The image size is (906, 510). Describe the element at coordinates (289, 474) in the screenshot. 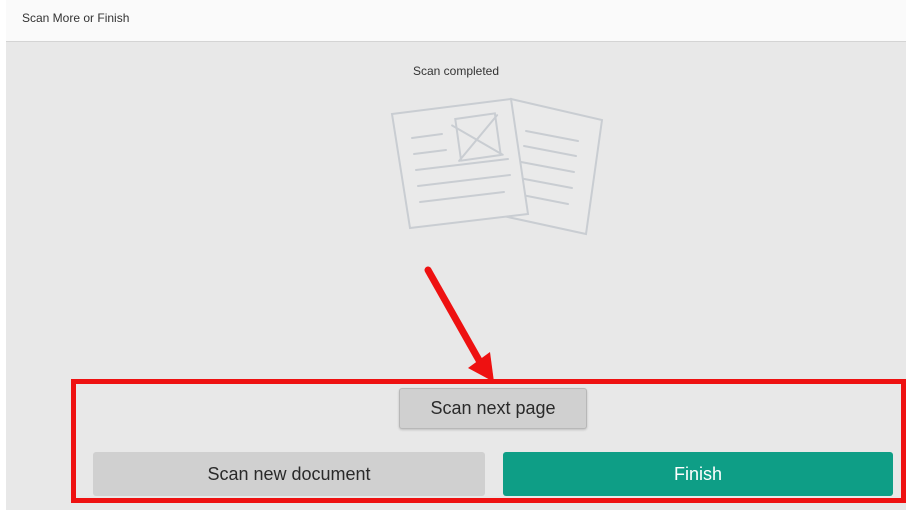

I see `scan-new-document-button: Scan new document` at that location.